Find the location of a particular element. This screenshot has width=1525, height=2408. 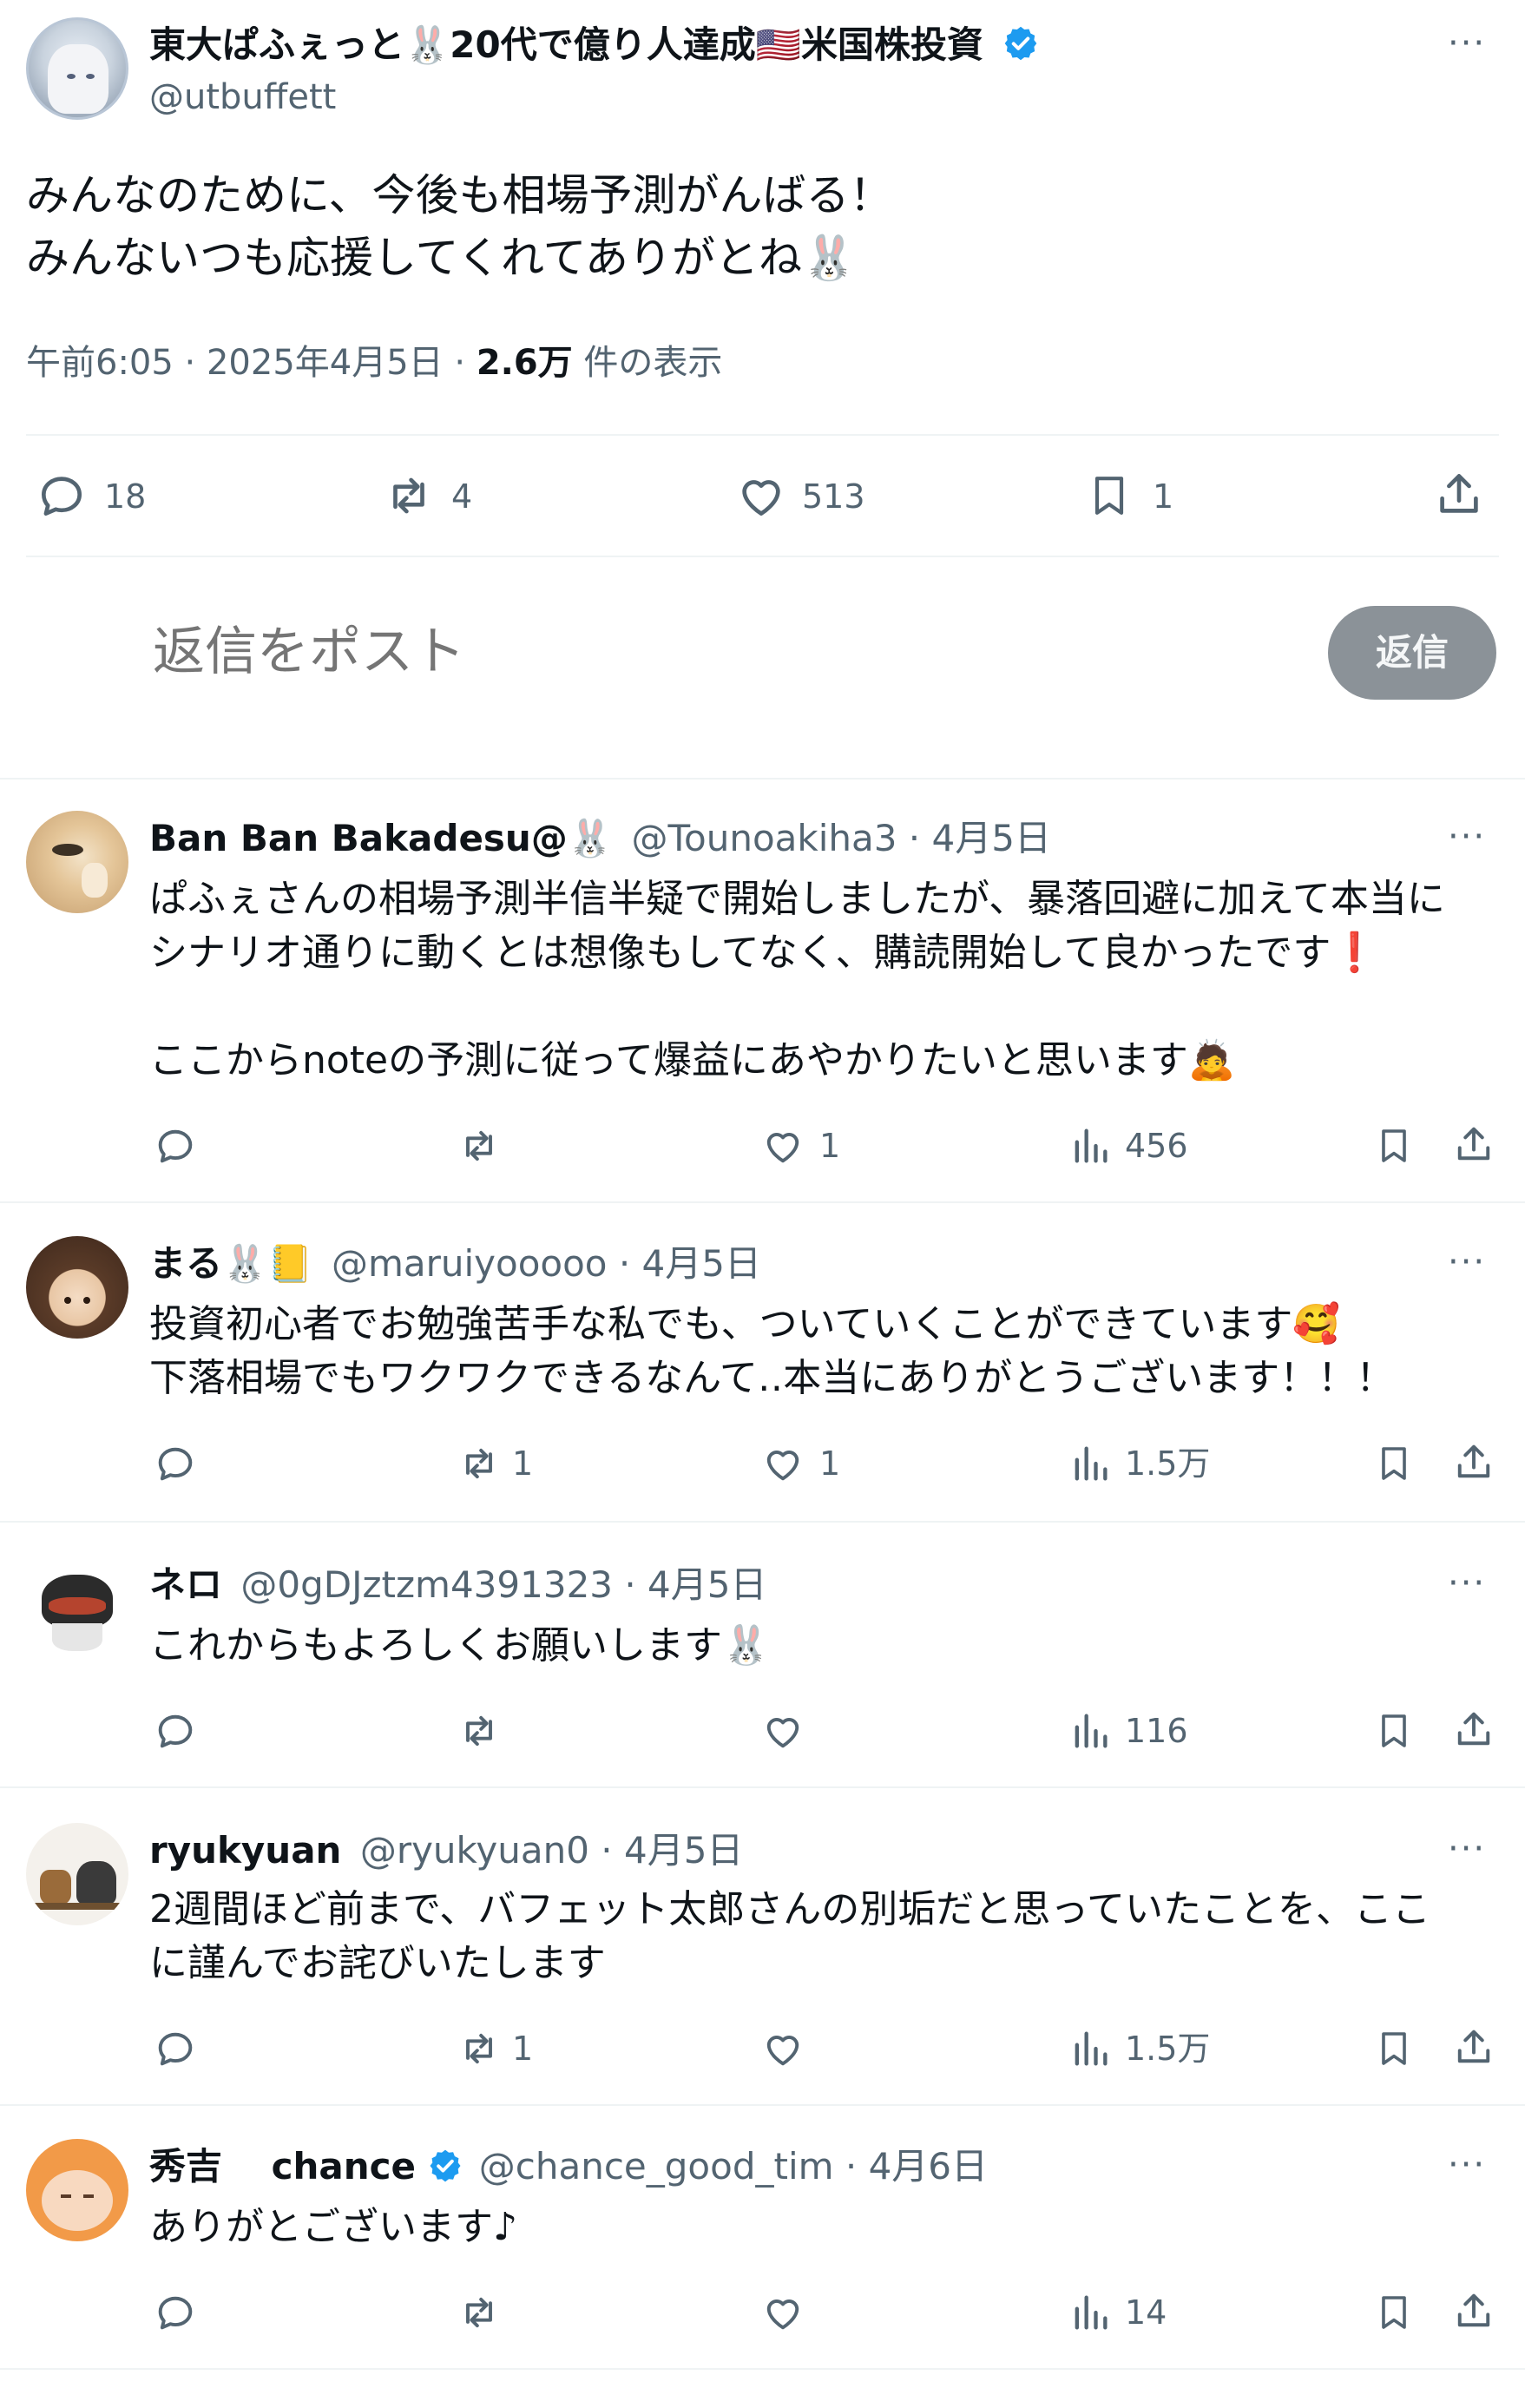

post-text-line-2: みんないつも応援してくれてありがとね🐰 is located at coordinates (441, 258).